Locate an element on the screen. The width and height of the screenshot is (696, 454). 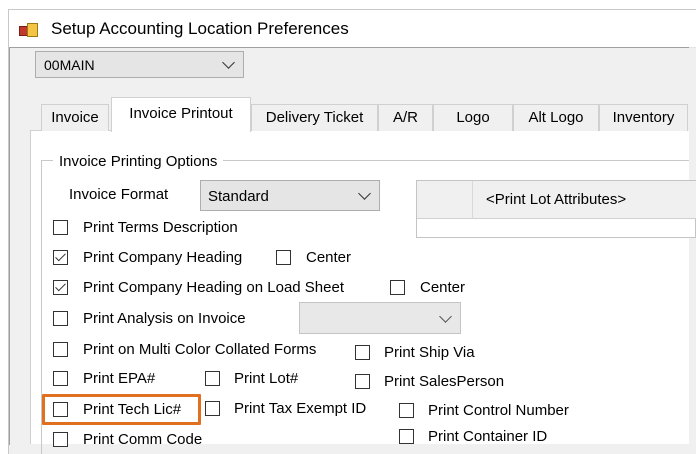
location-value: 00MAIN is located at coordinates (69, 65).